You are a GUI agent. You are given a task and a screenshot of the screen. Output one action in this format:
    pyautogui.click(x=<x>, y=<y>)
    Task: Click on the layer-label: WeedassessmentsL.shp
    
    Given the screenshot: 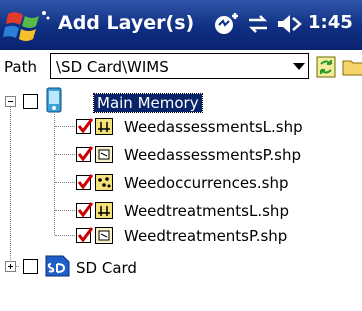 What is the action you would take?
    pyautogui.click(x=213, y=127)
    